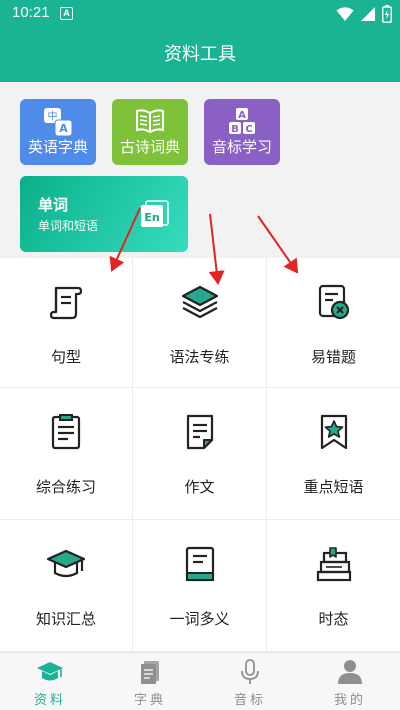  What do you see at coordinates (333, 357) in the screenshot?
I see `grid-item-label: 易错题` at bounding box center [333, 357].